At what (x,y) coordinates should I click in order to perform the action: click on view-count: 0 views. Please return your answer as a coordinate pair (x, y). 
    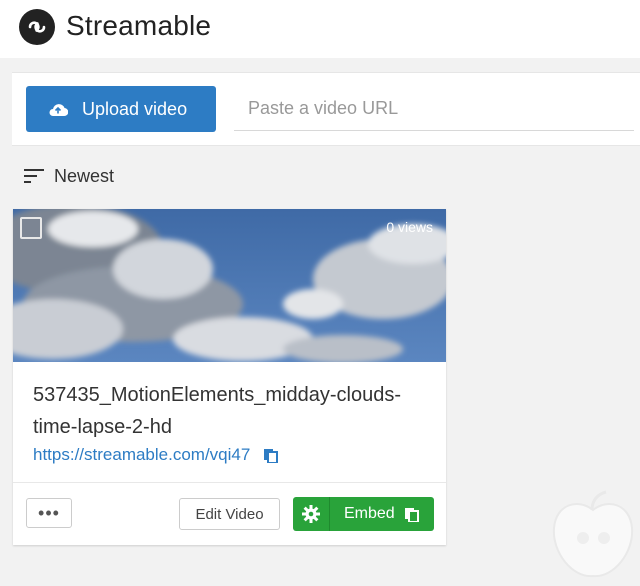
    Looking at the image, I should click on (409, 227).